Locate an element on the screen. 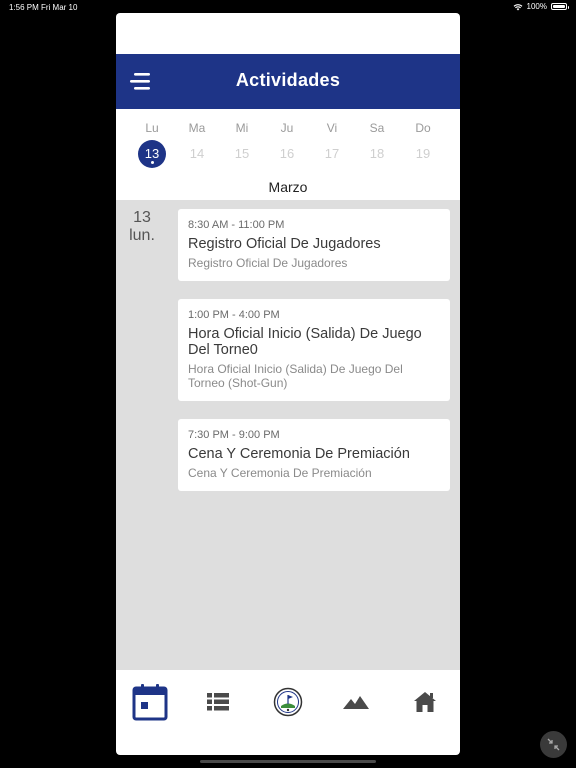 Image resolution: width=576 pixels, height=768 pixels. tab-bar is located at coordinates (288, 702).